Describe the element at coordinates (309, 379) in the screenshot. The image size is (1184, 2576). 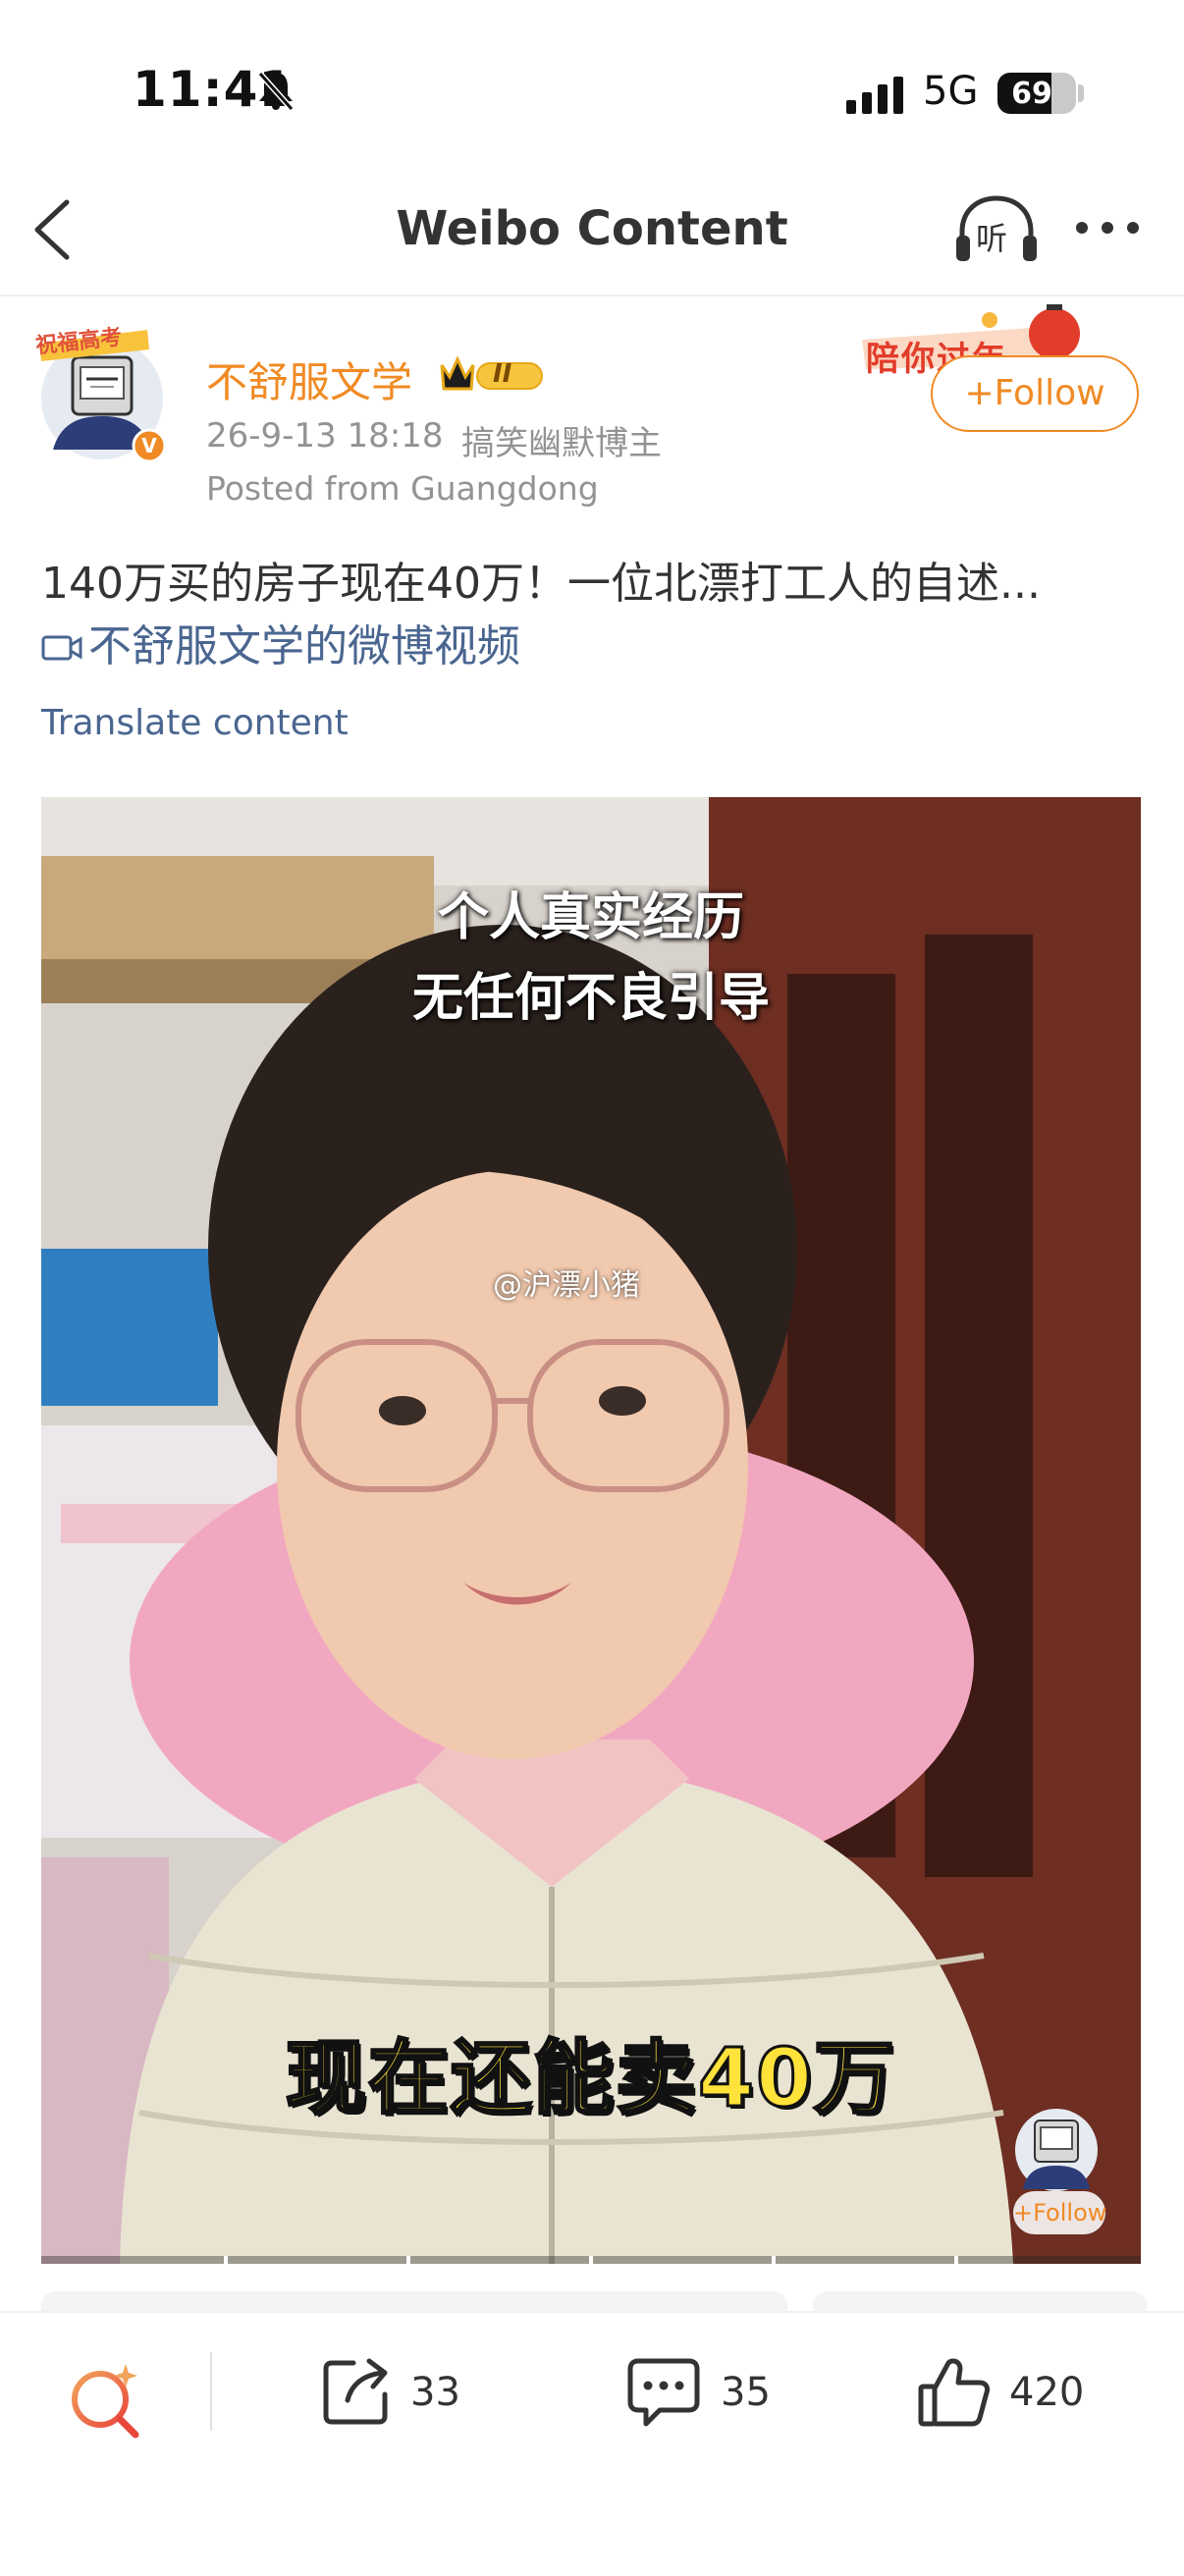
I see `author-name: 不舒服文学` at that location.